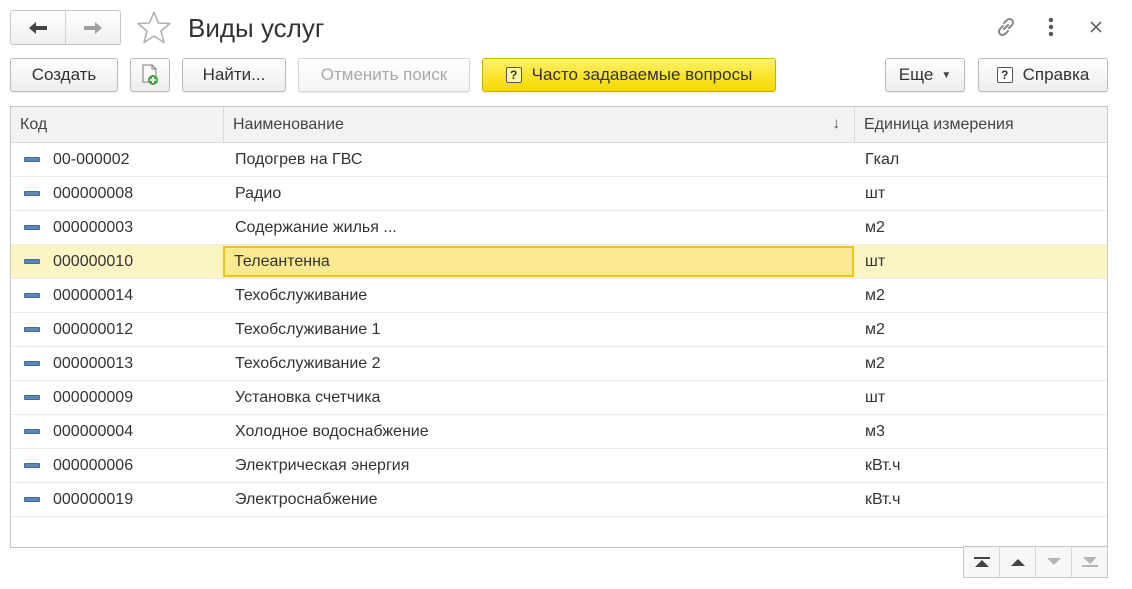 This screenshot has height=589, width=1132. I want to click on cell-name: Холодное водоснабжение, so click(538, 431).